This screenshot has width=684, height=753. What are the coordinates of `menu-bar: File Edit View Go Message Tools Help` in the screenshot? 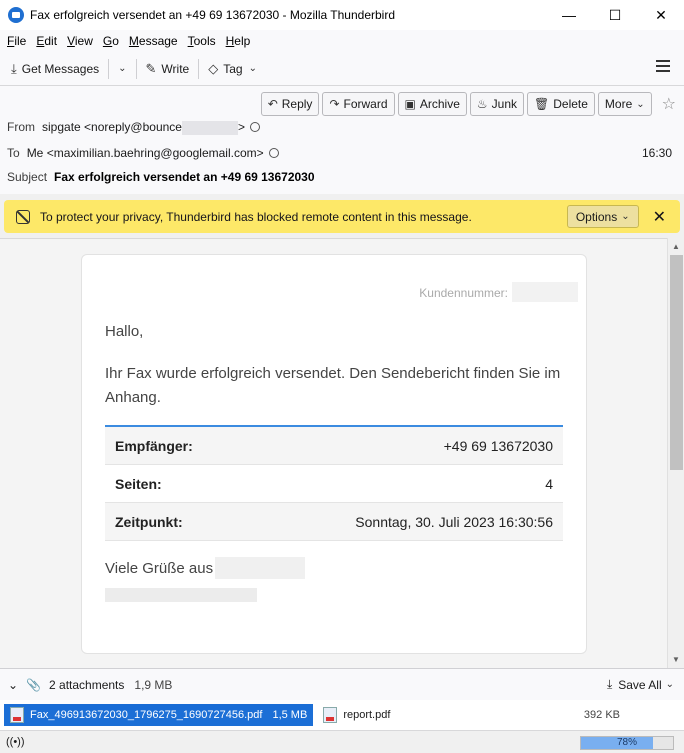 It's located at (342, 41).